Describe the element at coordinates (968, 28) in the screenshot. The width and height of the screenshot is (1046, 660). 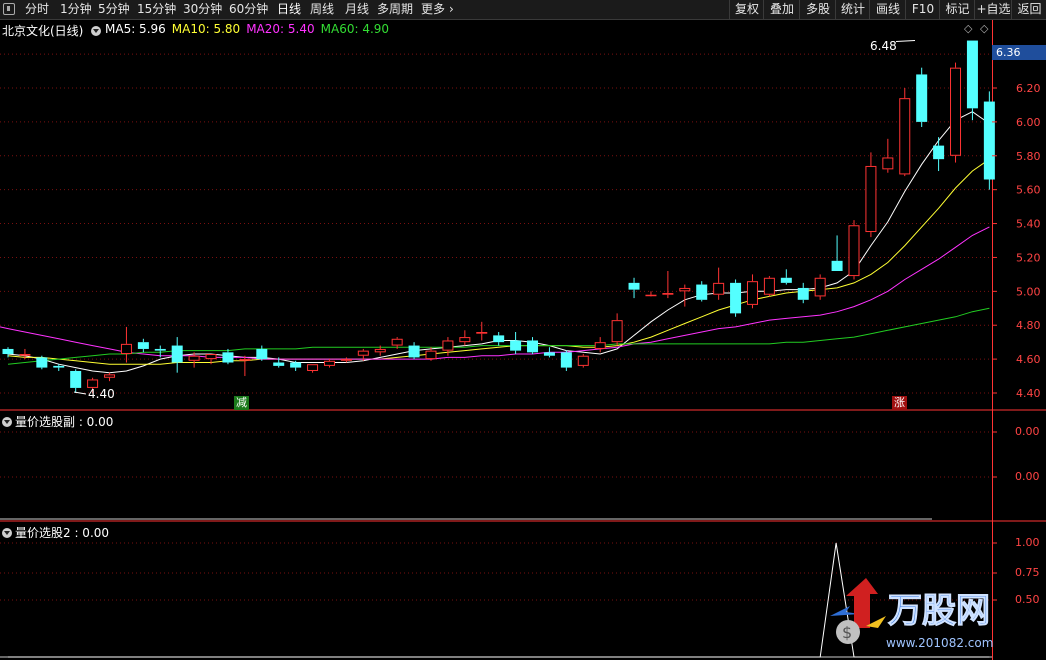
I see `diamond-icon: ◇` at that location.